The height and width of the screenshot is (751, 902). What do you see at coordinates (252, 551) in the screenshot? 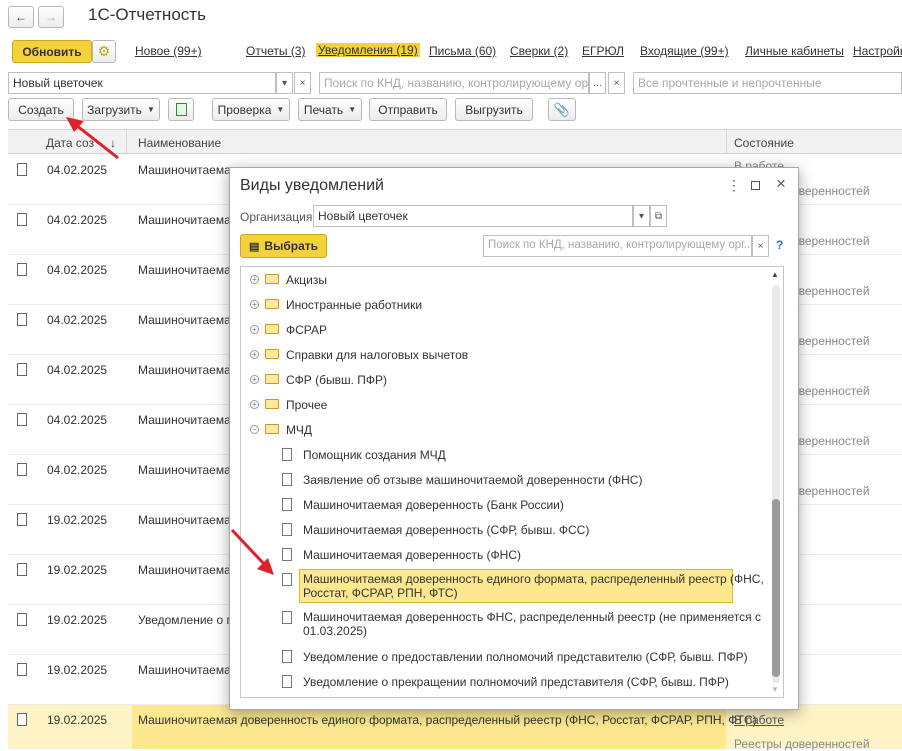
I see `annotation-arrow-item` at bounding box center [252, 551].